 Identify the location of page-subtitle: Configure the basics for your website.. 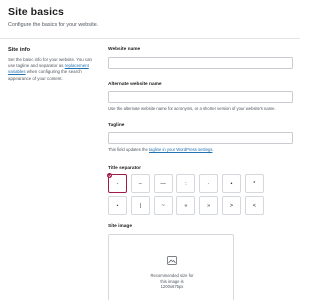
(53, 25).